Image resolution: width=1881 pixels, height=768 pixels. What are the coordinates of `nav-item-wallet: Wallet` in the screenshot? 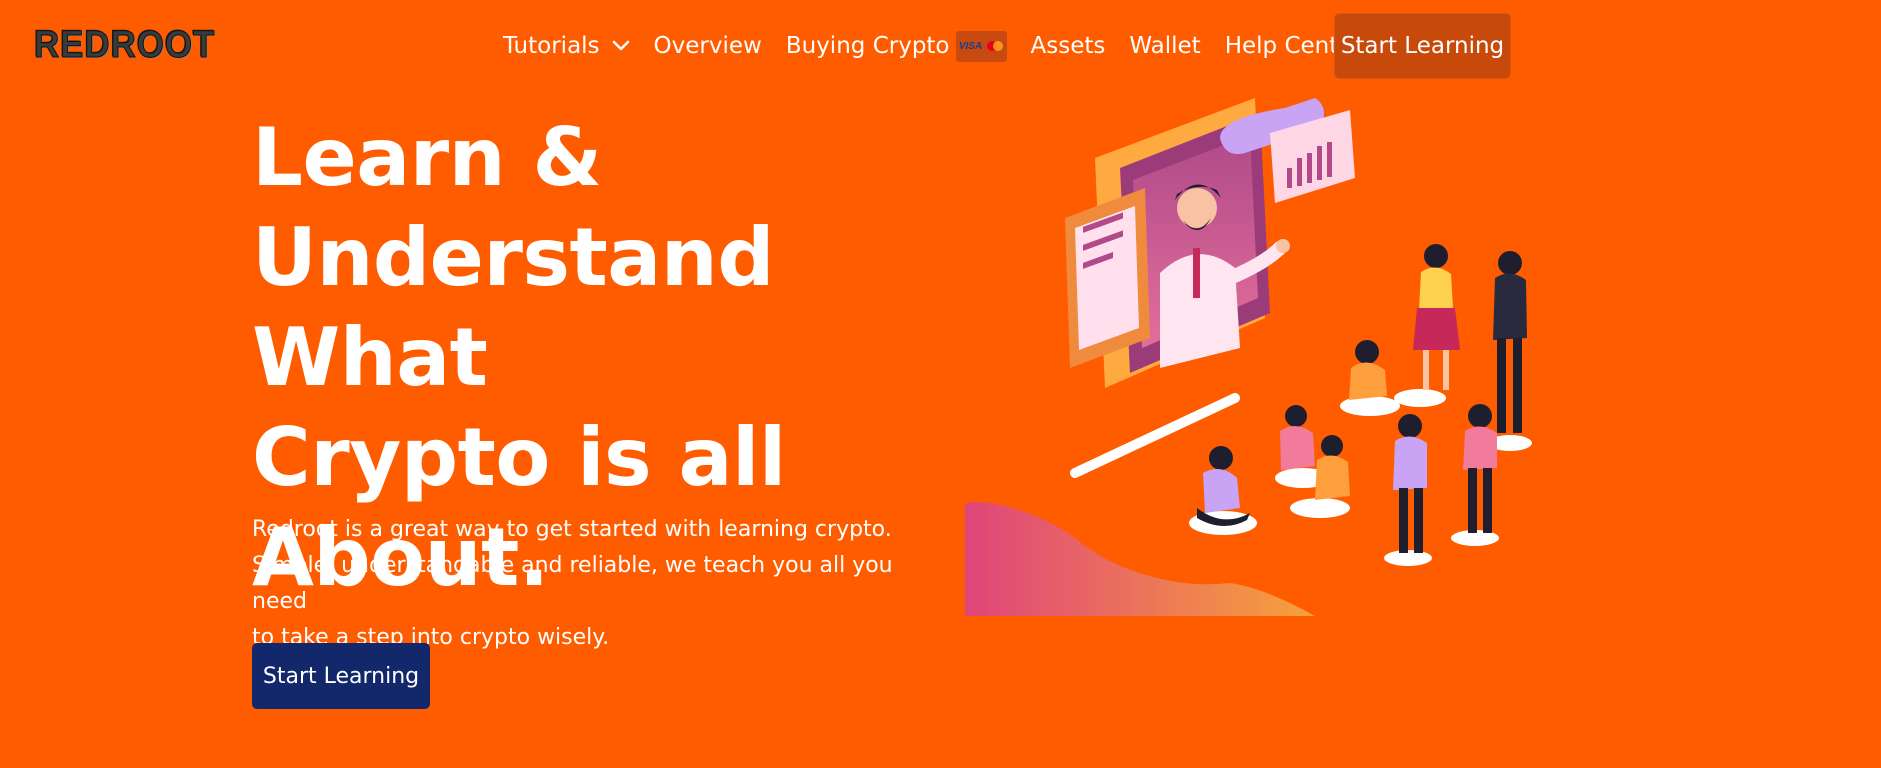 It's located at (1164, 46).